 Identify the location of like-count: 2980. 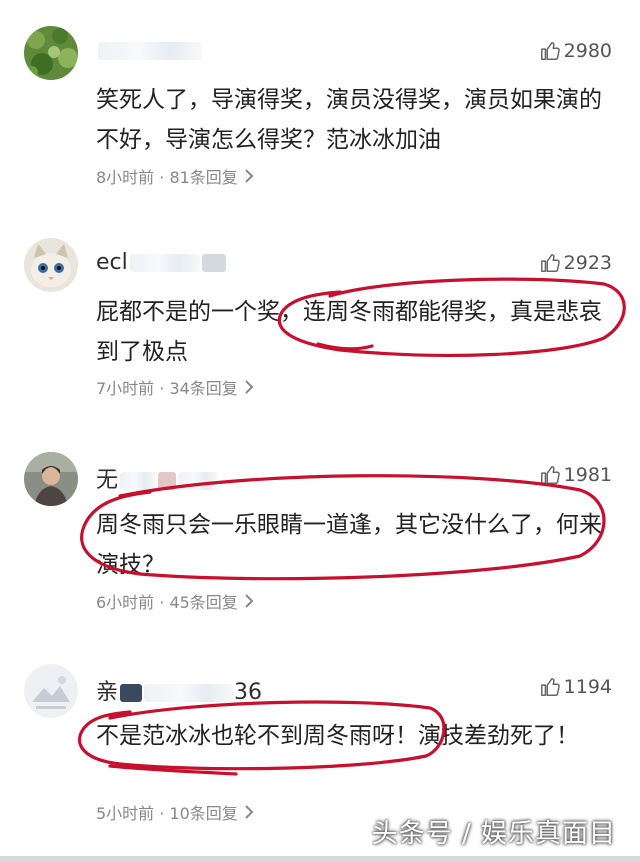
(575, 51).